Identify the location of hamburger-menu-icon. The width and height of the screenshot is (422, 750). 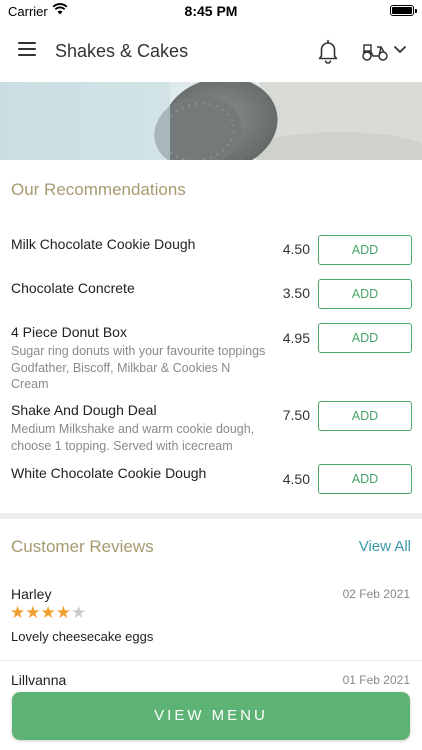
(28, 50).